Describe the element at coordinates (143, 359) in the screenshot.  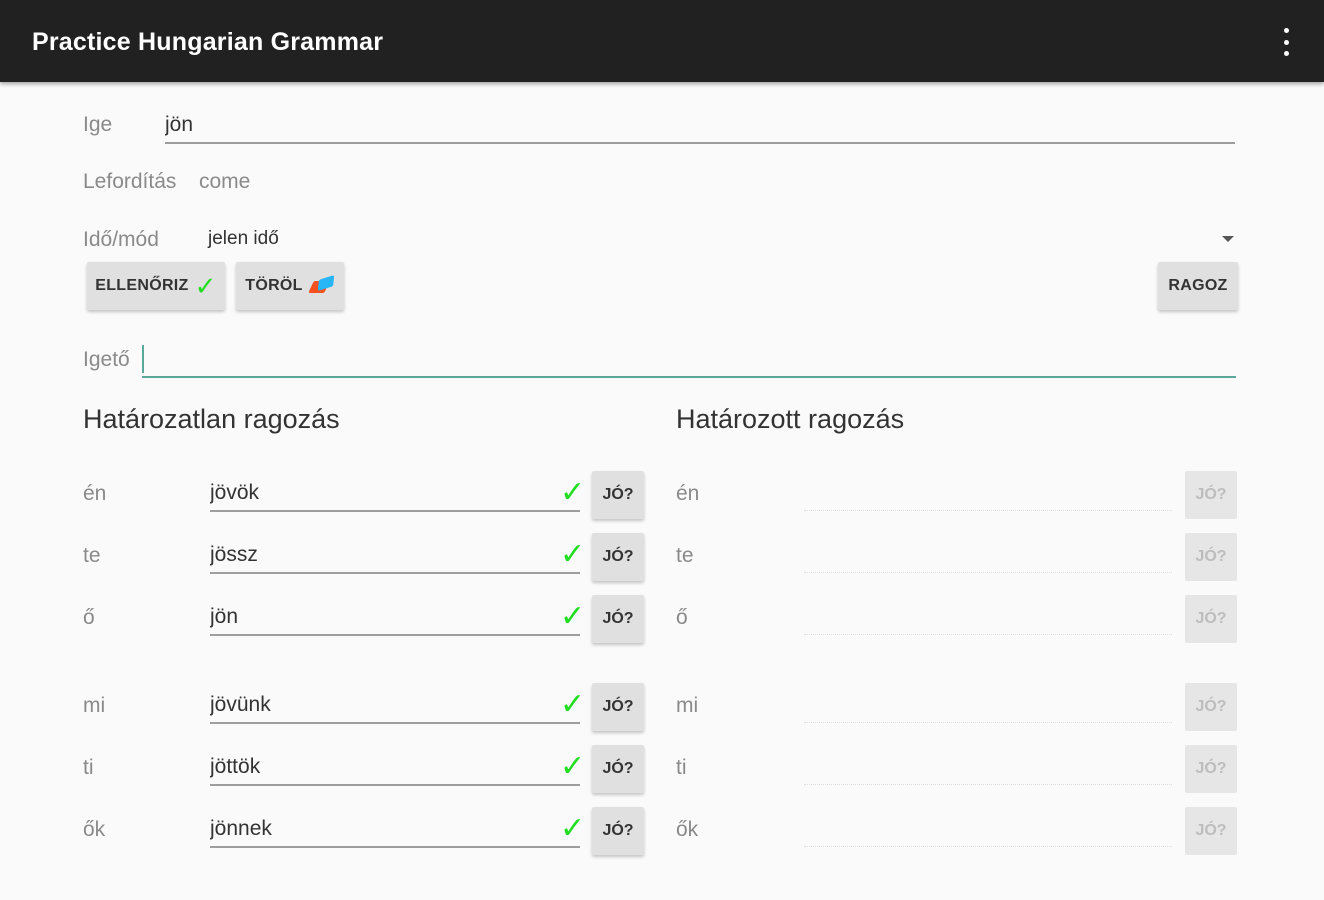
I see `text-cursor` at that location.